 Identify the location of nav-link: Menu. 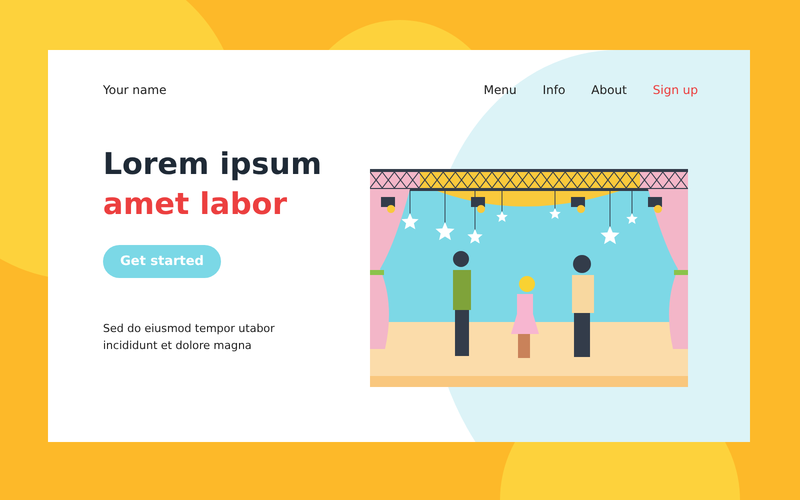
(500, 90).